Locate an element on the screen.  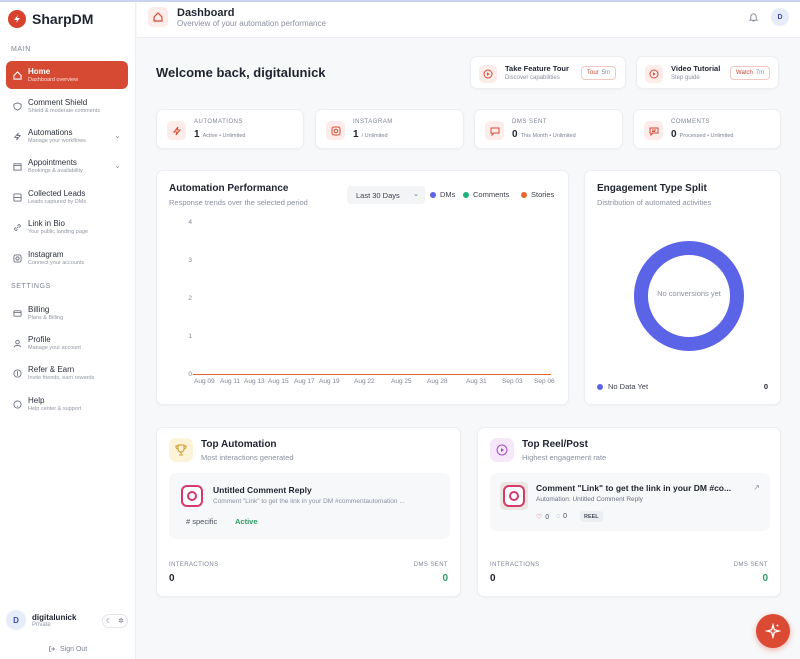
instagram-icon is located at coordinates (514, 496).